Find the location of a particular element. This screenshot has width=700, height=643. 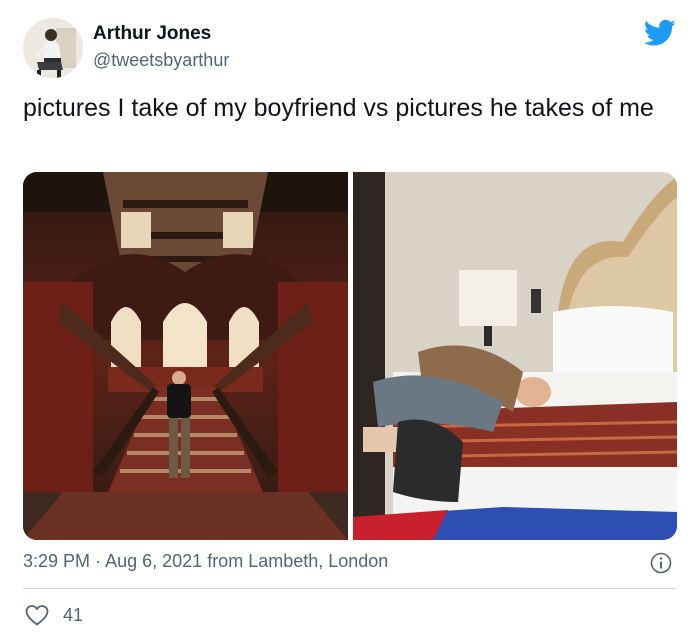

info-icon is located at coordinates (661, 563).